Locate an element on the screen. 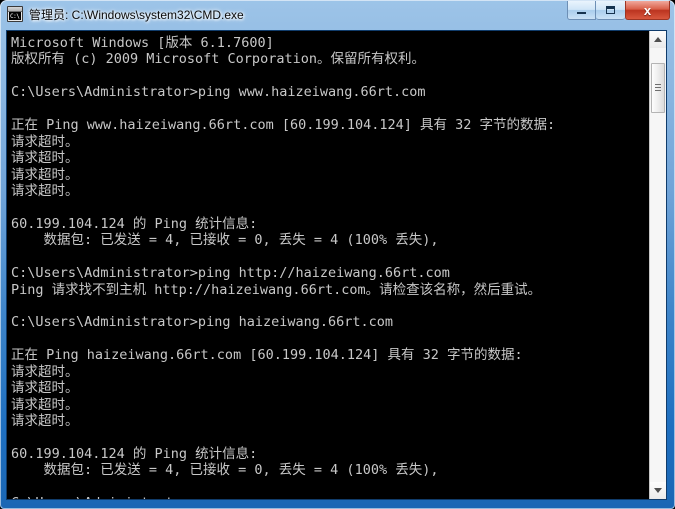 This screenshot has width=675, height=509. vertical-scrollbar is located at coordinates (657, 265).